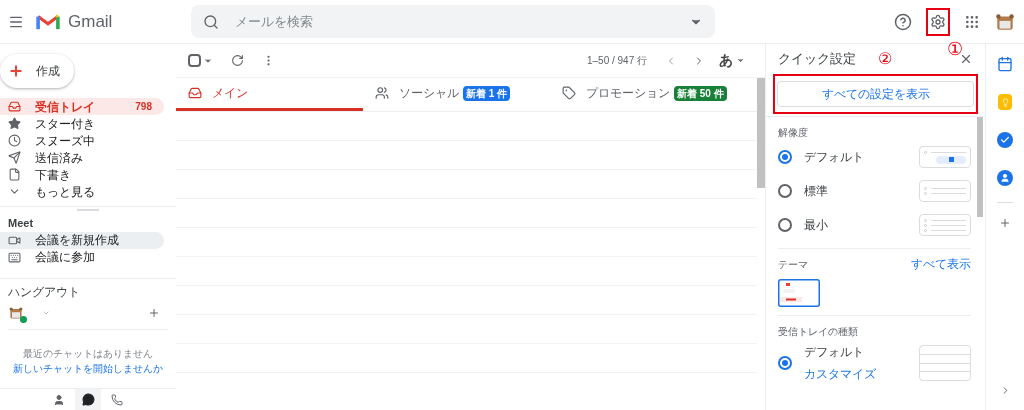 The width and height of the screenshot is (1024, 410). What do you see at coordinates (885, 59) in the screenshot?
I see `annotation-mark: ②` at bounding box center [885, 59].